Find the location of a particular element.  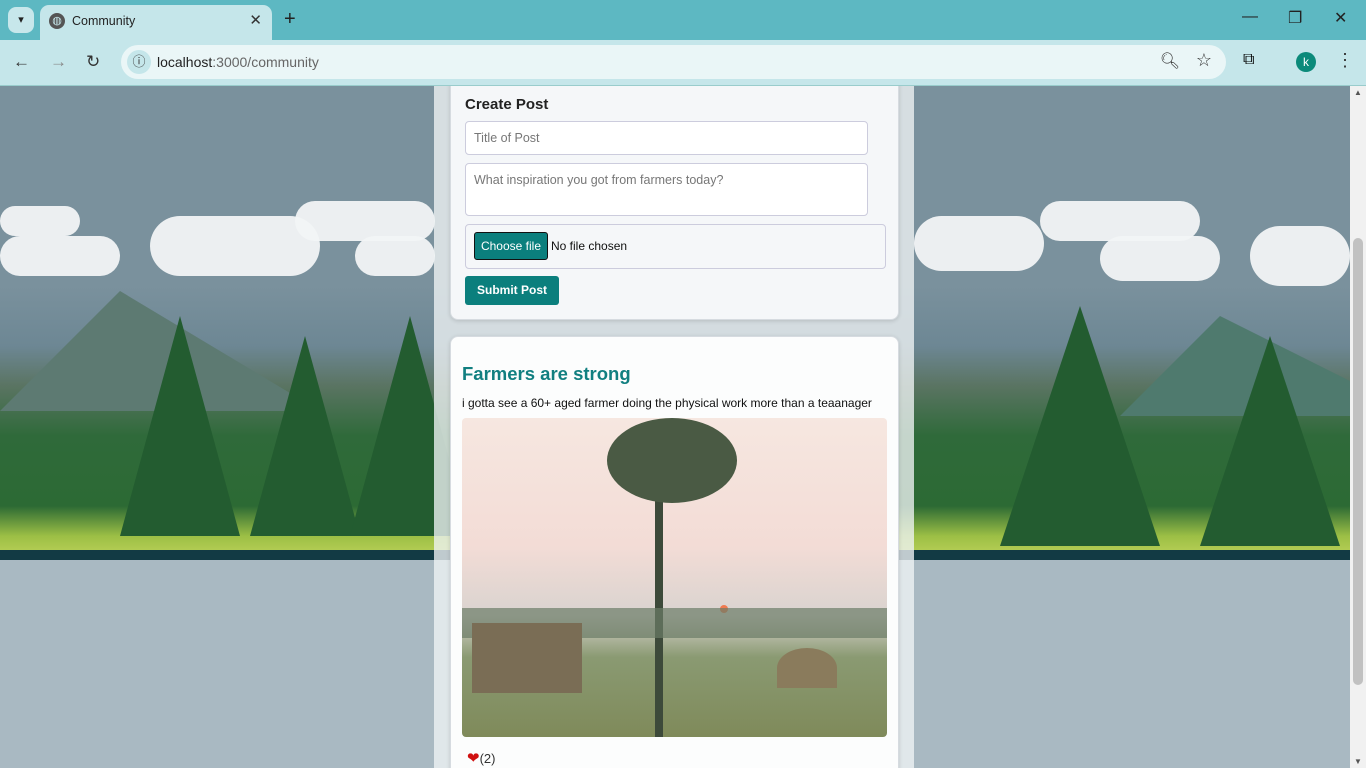

file-input: Choose file No file chosen is located at coordinates (675, 246).